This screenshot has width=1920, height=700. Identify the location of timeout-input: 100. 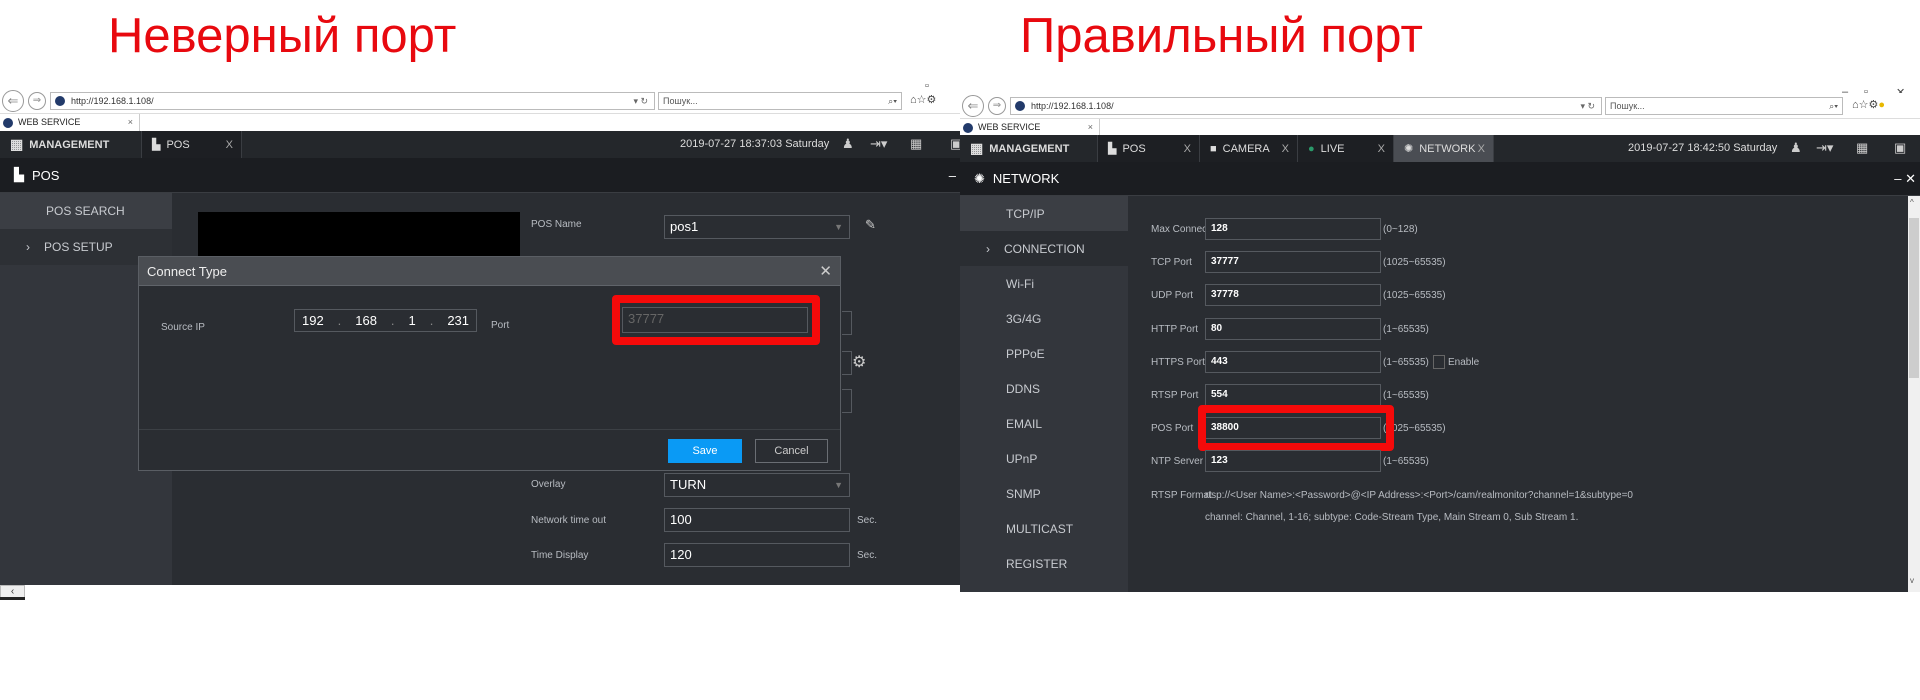
(757, 520).